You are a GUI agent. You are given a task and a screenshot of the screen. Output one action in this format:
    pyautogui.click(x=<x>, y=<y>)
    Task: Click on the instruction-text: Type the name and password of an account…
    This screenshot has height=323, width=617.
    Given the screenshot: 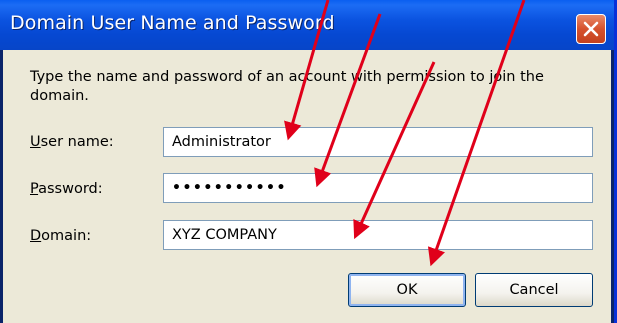 What is the action you would take?
    pyautogui.click(x=287, y=86)
    